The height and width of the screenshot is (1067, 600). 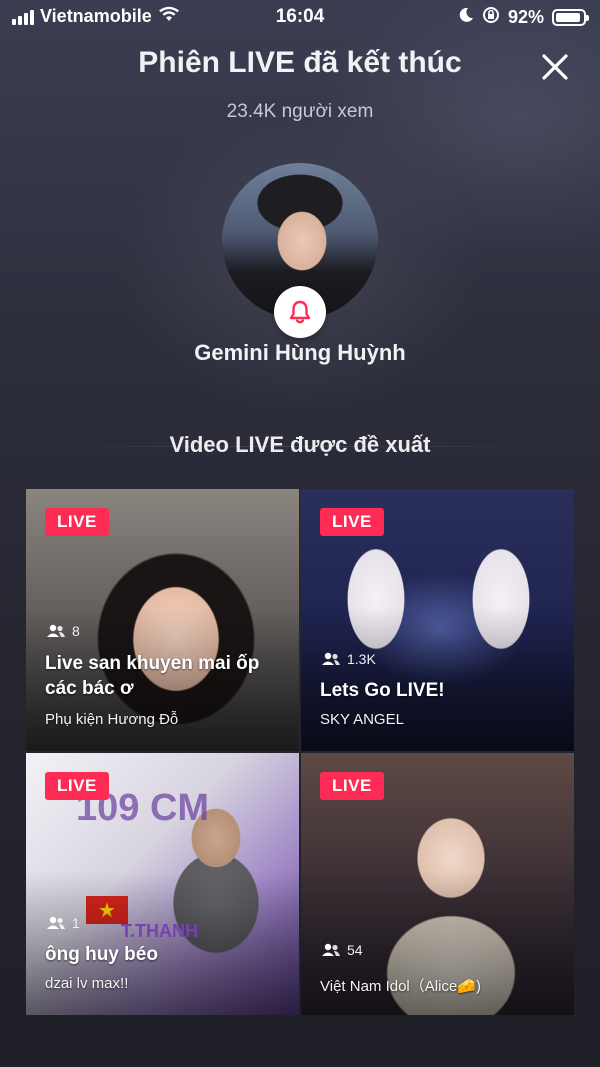 I want to click on orientation-lock-icon, so click(x=491, y=17).